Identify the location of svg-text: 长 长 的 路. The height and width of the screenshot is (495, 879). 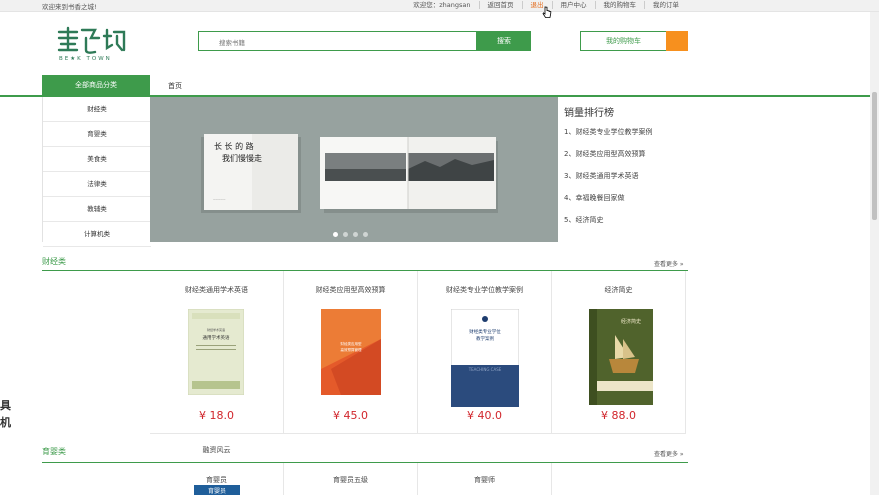
(234, 146).